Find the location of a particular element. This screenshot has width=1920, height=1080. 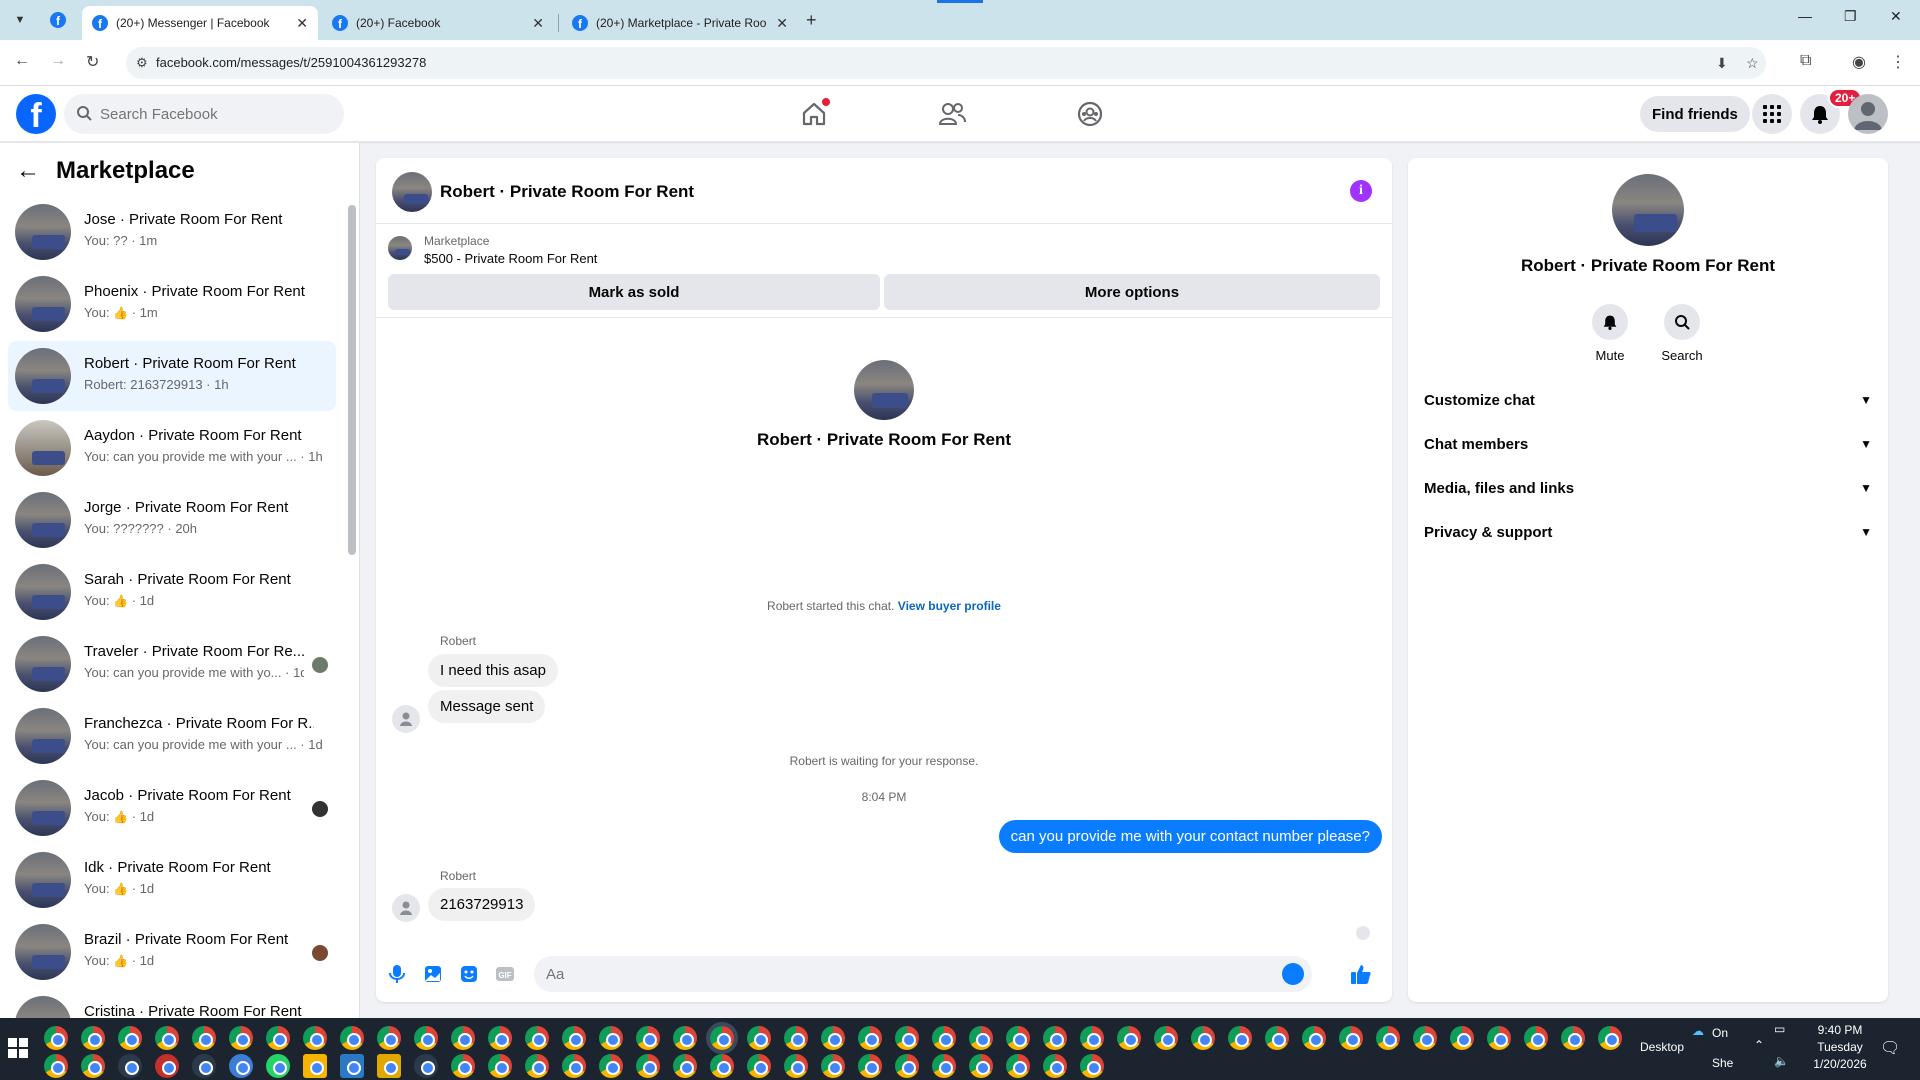

info-icon: i is located at coordinates (1361, 191).